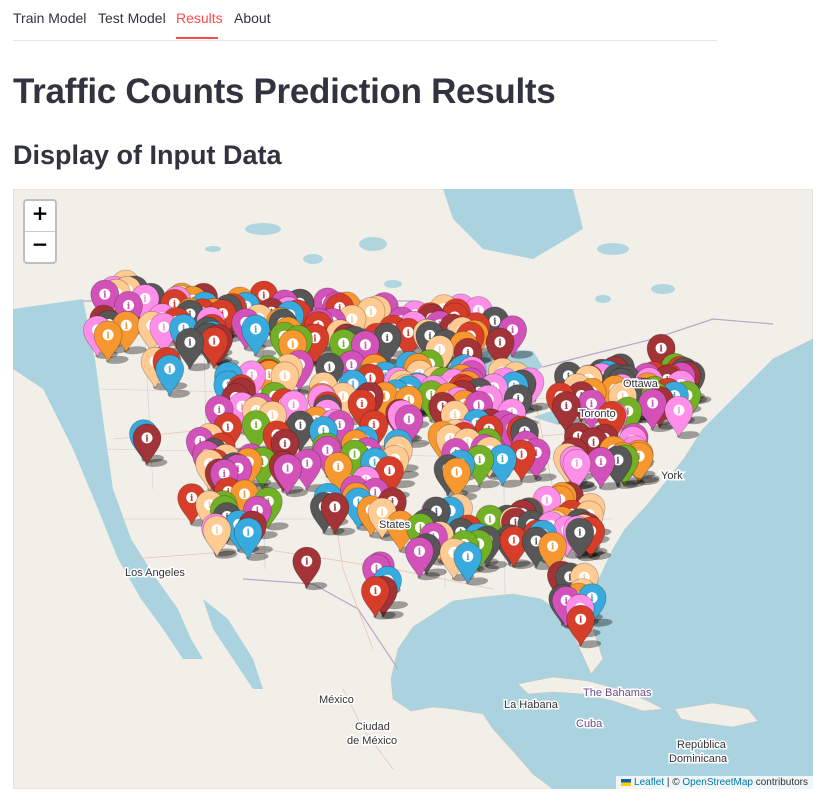 The image size is (832, 802). Describe the element at coordinates (649, 782) in the screenshot. I see `leaflet-link: Leaflet` at that location.